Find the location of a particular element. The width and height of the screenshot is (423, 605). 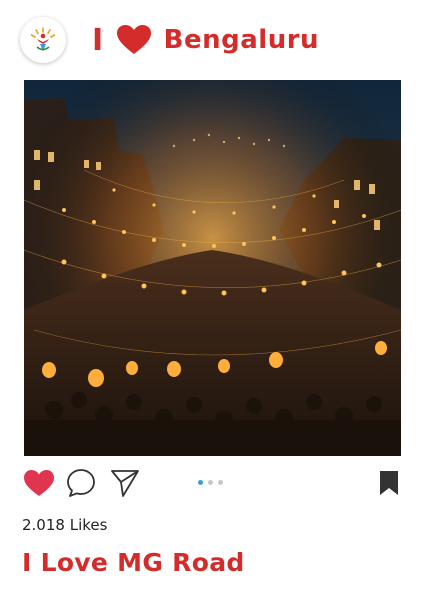

app-header: I Bengaluru is located at coordinates (210, 40).